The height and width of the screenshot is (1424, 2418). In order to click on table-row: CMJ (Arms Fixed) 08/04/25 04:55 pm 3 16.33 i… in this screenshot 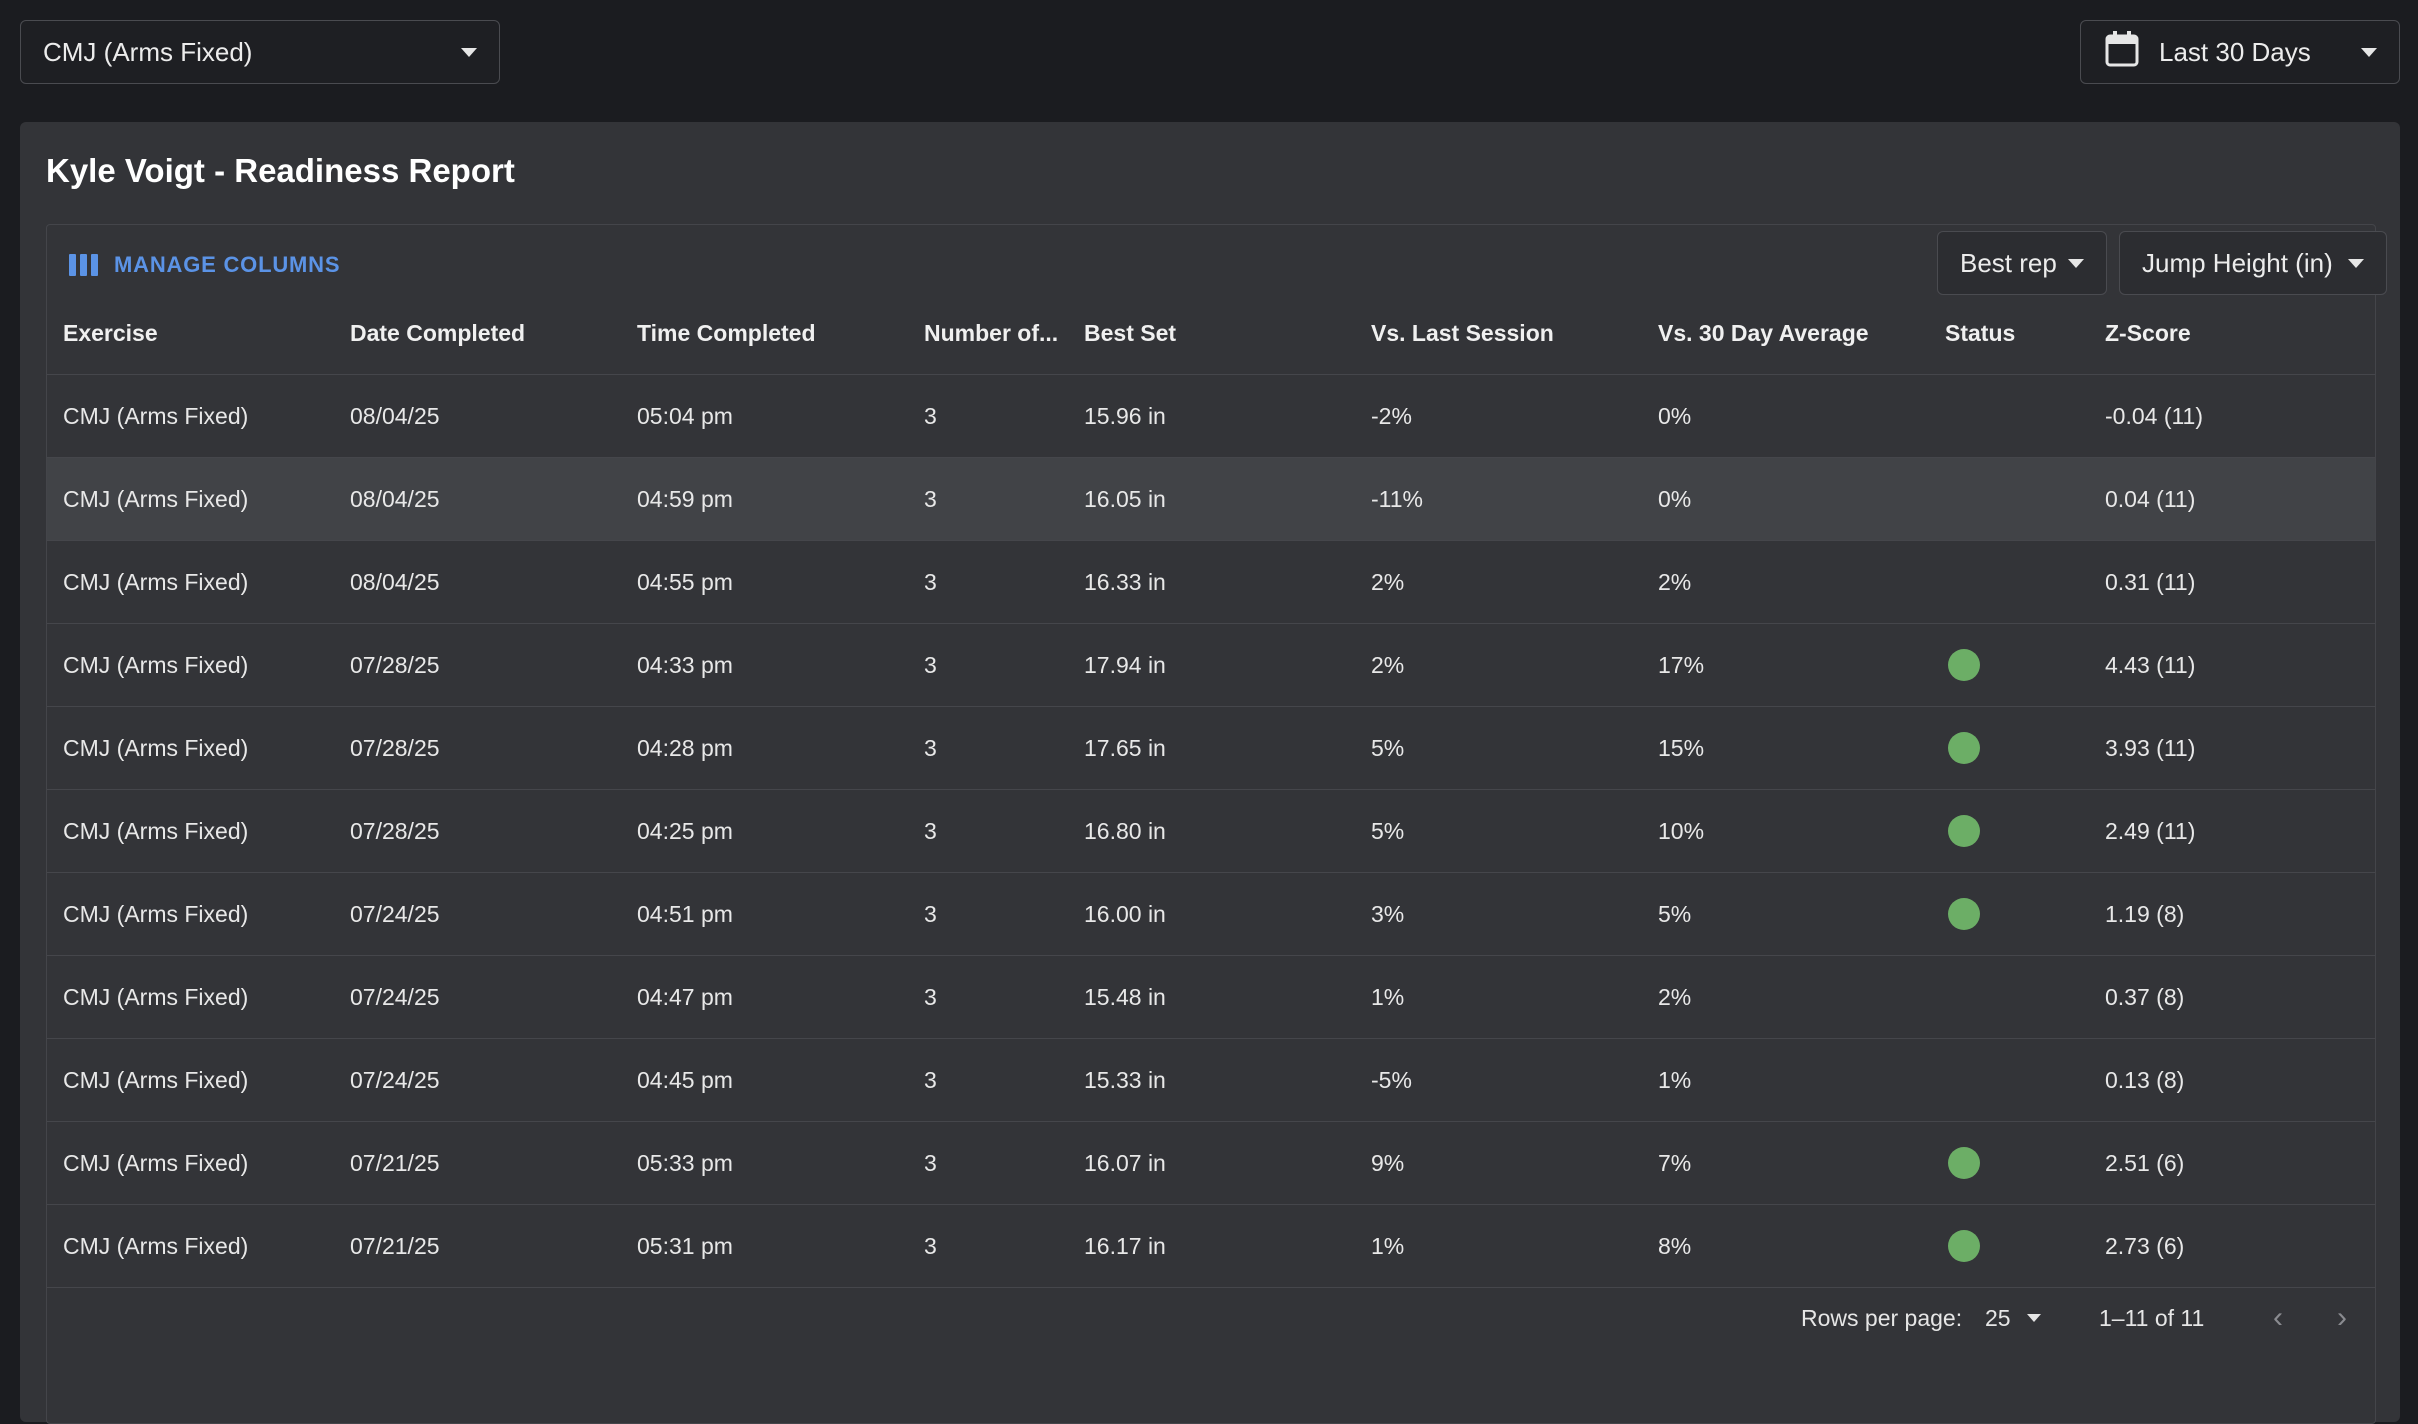, I will do `click(1211, 582)`.